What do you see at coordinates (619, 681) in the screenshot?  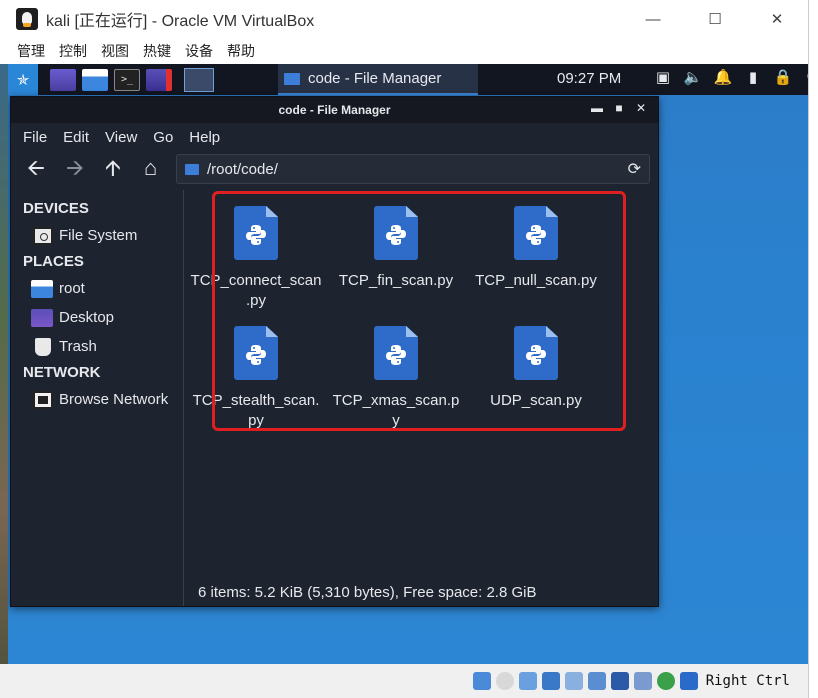 I see `video-capture-icon` at bounding box center [619, 681].